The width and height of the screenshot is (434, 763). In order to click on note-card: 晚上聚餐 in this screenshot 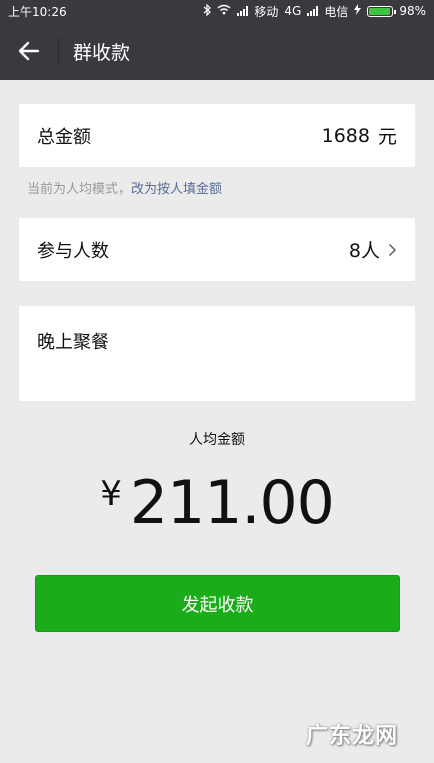, I will do `click(217, 353)`.